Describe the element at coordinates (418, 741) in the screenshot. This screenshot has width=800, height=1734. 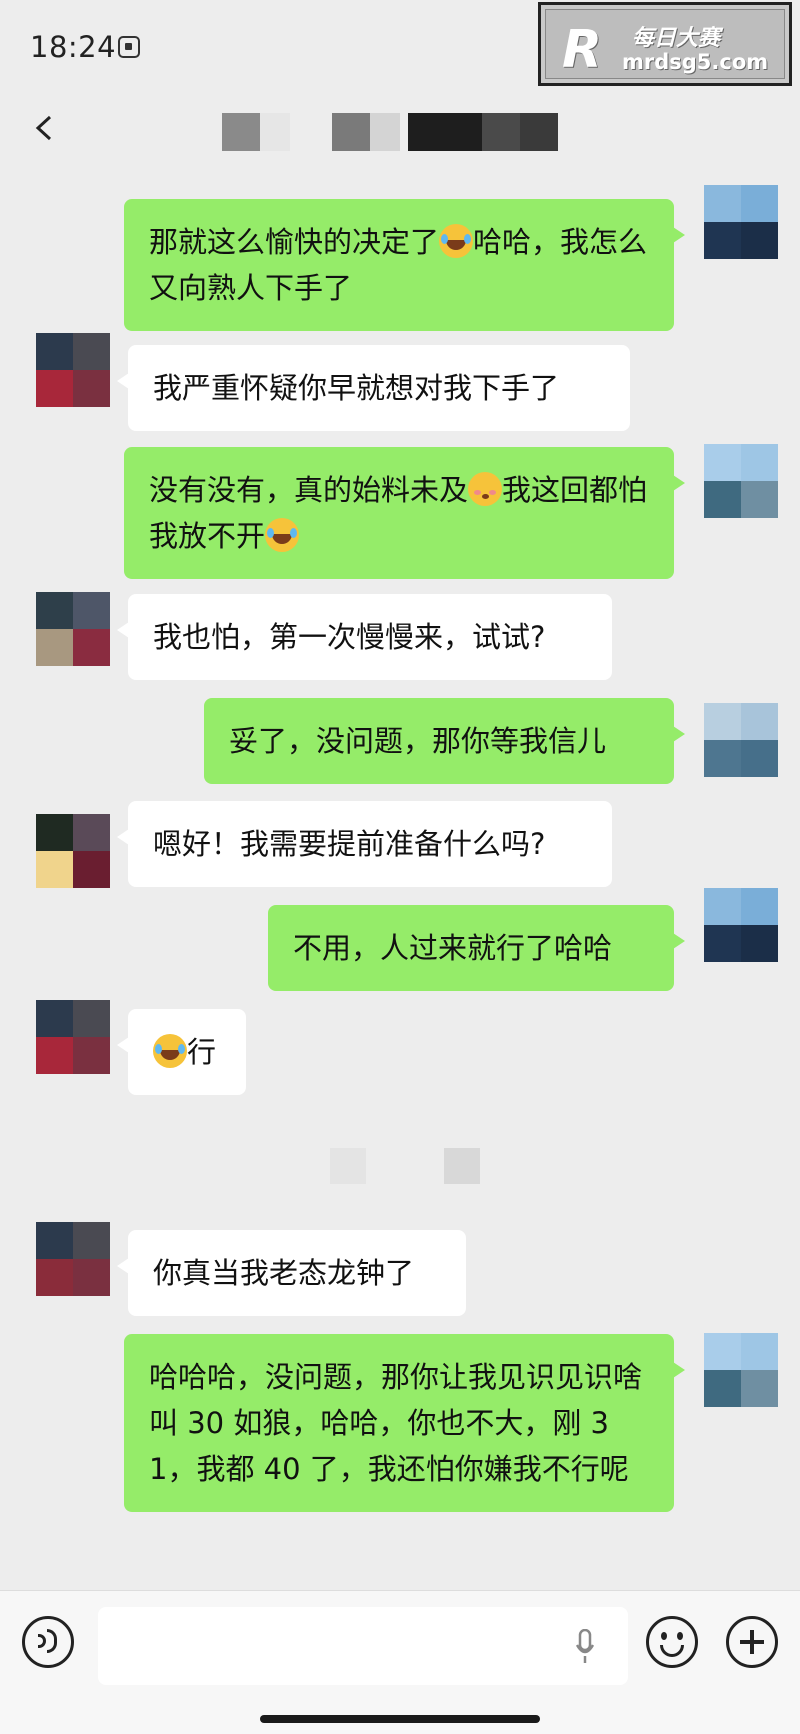
I see `message-text: 妥了，没问题，那你等我信儿` at that location.